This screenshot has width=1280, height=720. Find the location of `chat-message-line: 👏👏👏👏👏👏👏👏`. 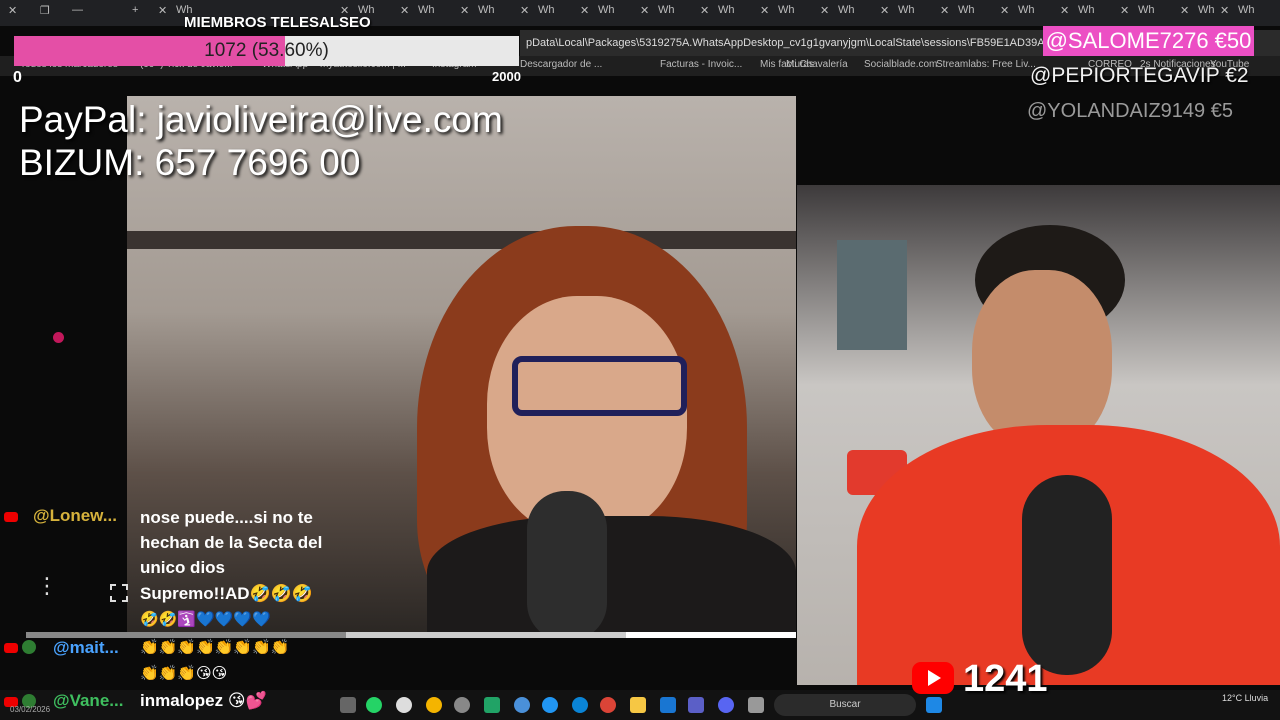

chat-message-line: 👏👏👏👏👏👏👏👏 is located at coordinates (215, 647).